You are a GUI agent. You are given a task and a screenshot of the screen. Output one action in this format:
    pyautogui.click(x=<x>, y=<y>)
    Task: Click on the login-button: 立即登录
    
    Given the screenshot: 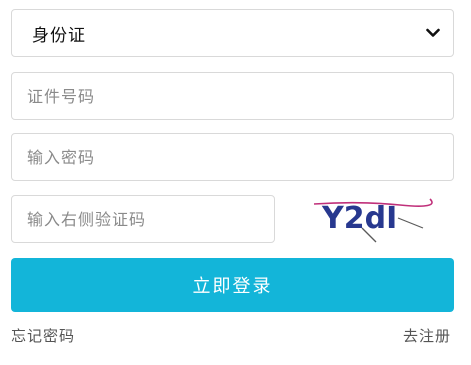 What is the action you would take?
    pyautogui.click(x=232, y=285)
    